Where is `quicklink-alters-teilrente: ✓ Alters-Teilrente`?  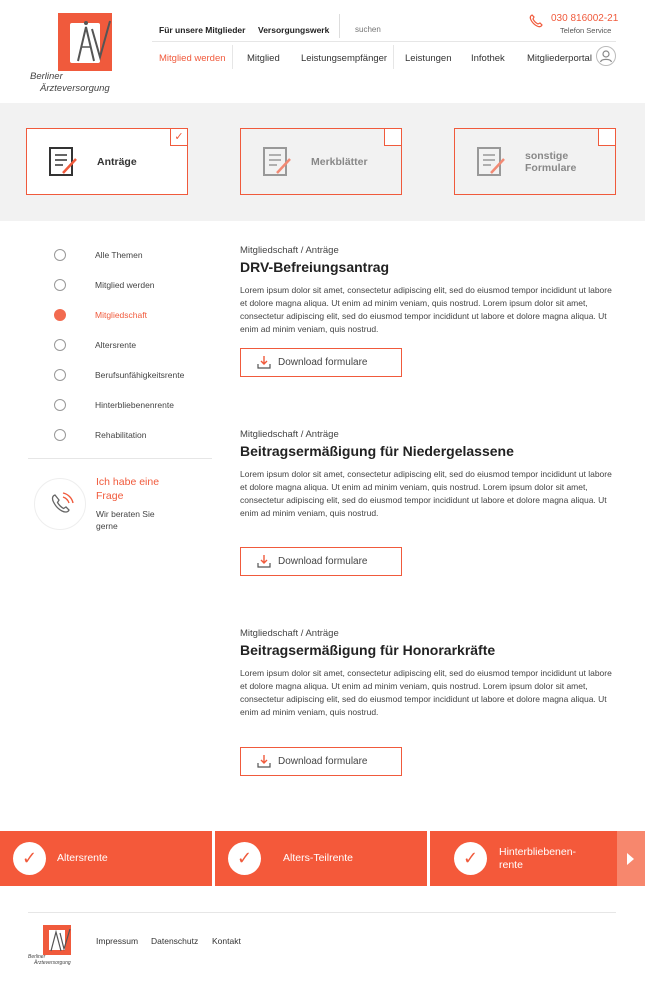
quicklink-alters-teilrente: ✓ Alters-Teilrente is located at coordinates (321, 858).